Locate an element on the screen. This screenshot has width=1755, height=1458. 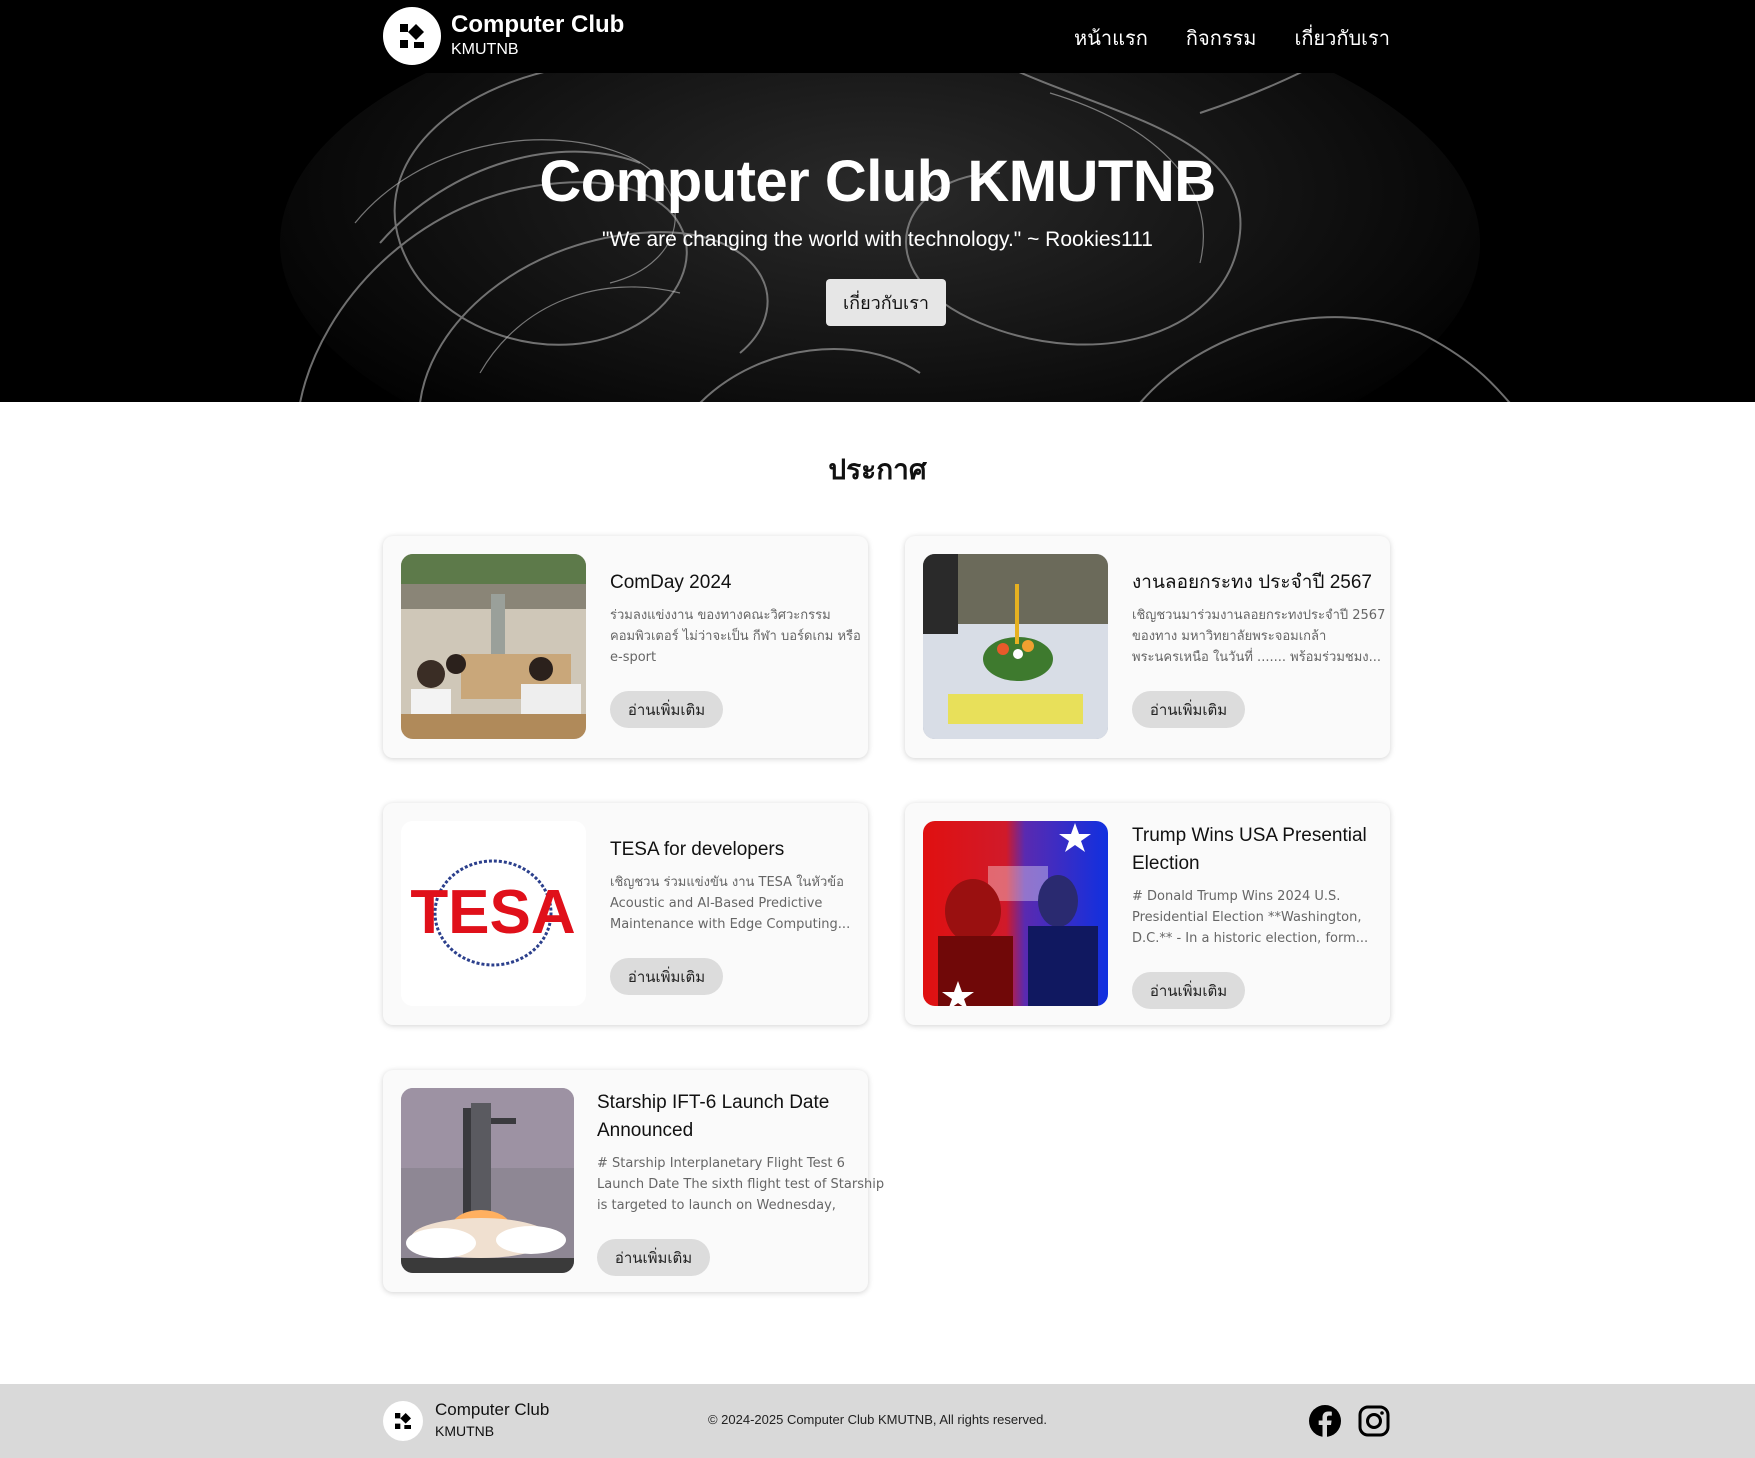
card-title: ComDay 2024 is located at coordinates (671, 582).